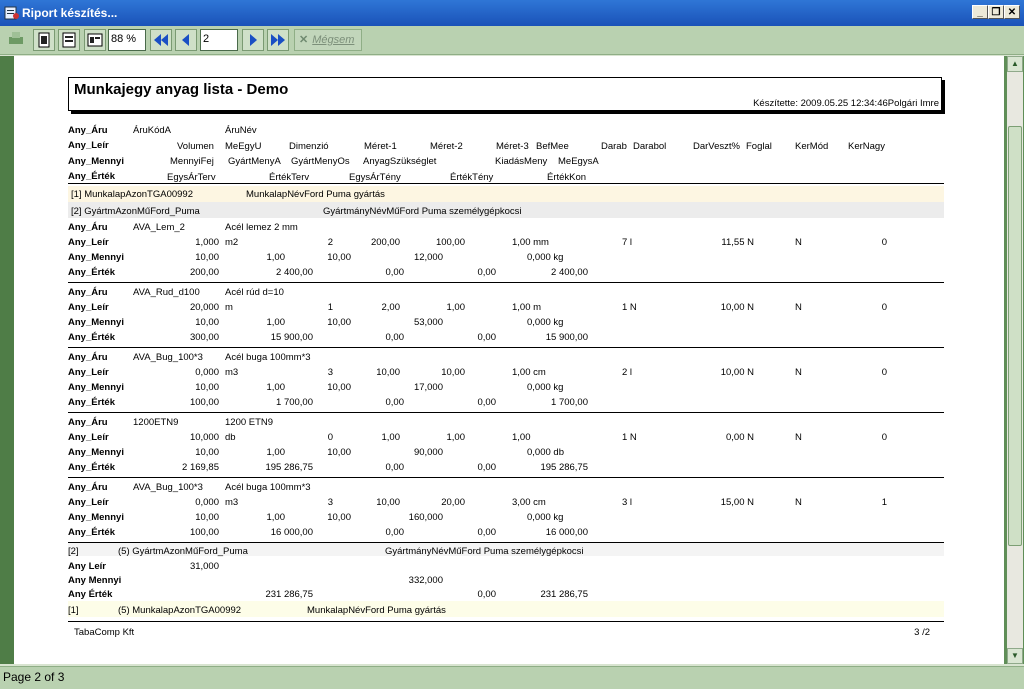 The height and width of the screenshot is (689, 1024). Describe the element at coordinates (73, 551) in the screenshot. I see `sum2-prefix: [2]` at that location.